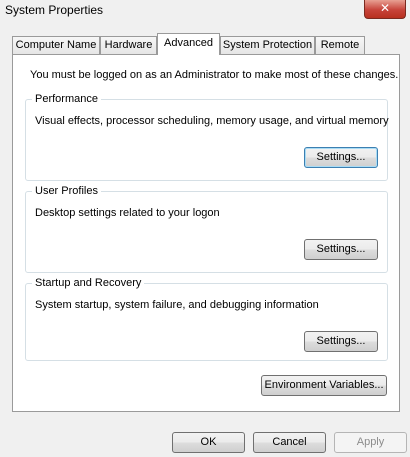 This screenshot has height=457, width=410. I want to click on cancel-button: Cancel, so click(289, 442).